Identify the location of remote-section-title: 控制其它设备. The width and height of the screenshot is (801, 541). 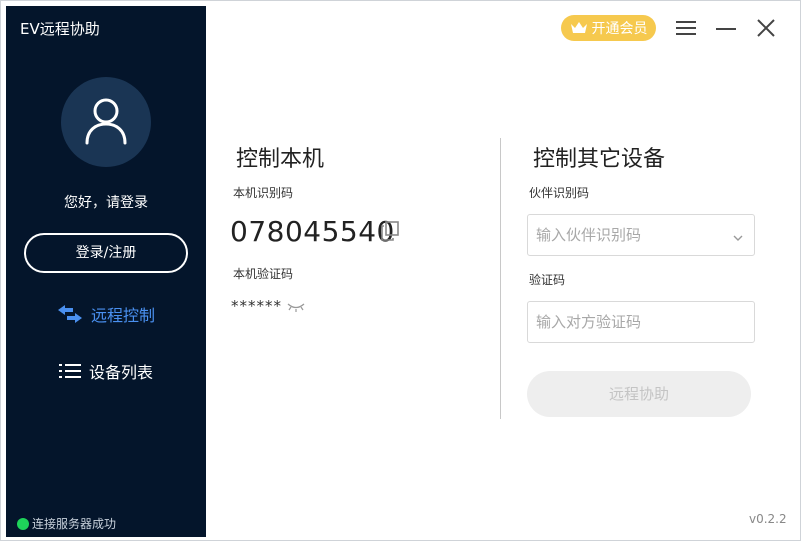
(599, 159).